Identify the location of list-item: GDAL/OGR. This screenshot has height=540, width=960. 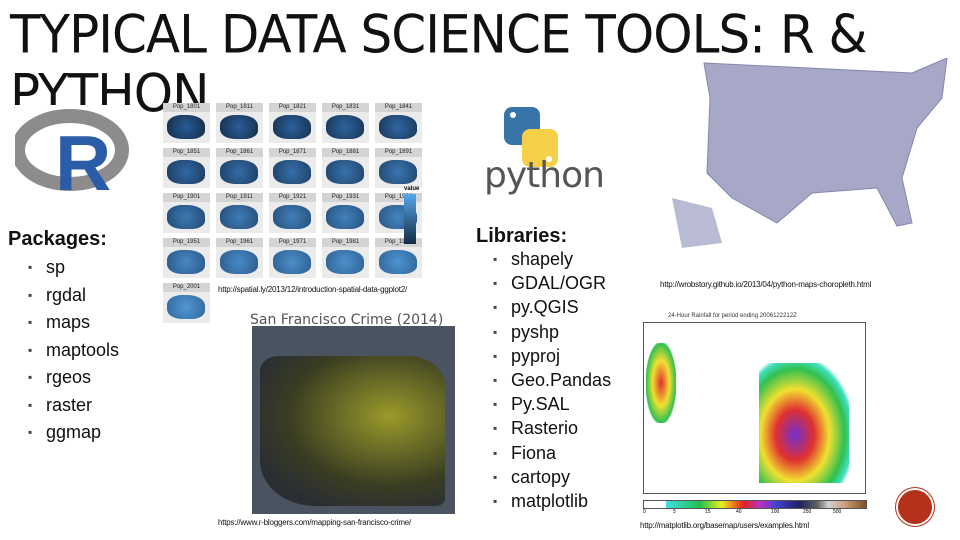
(552, 283).